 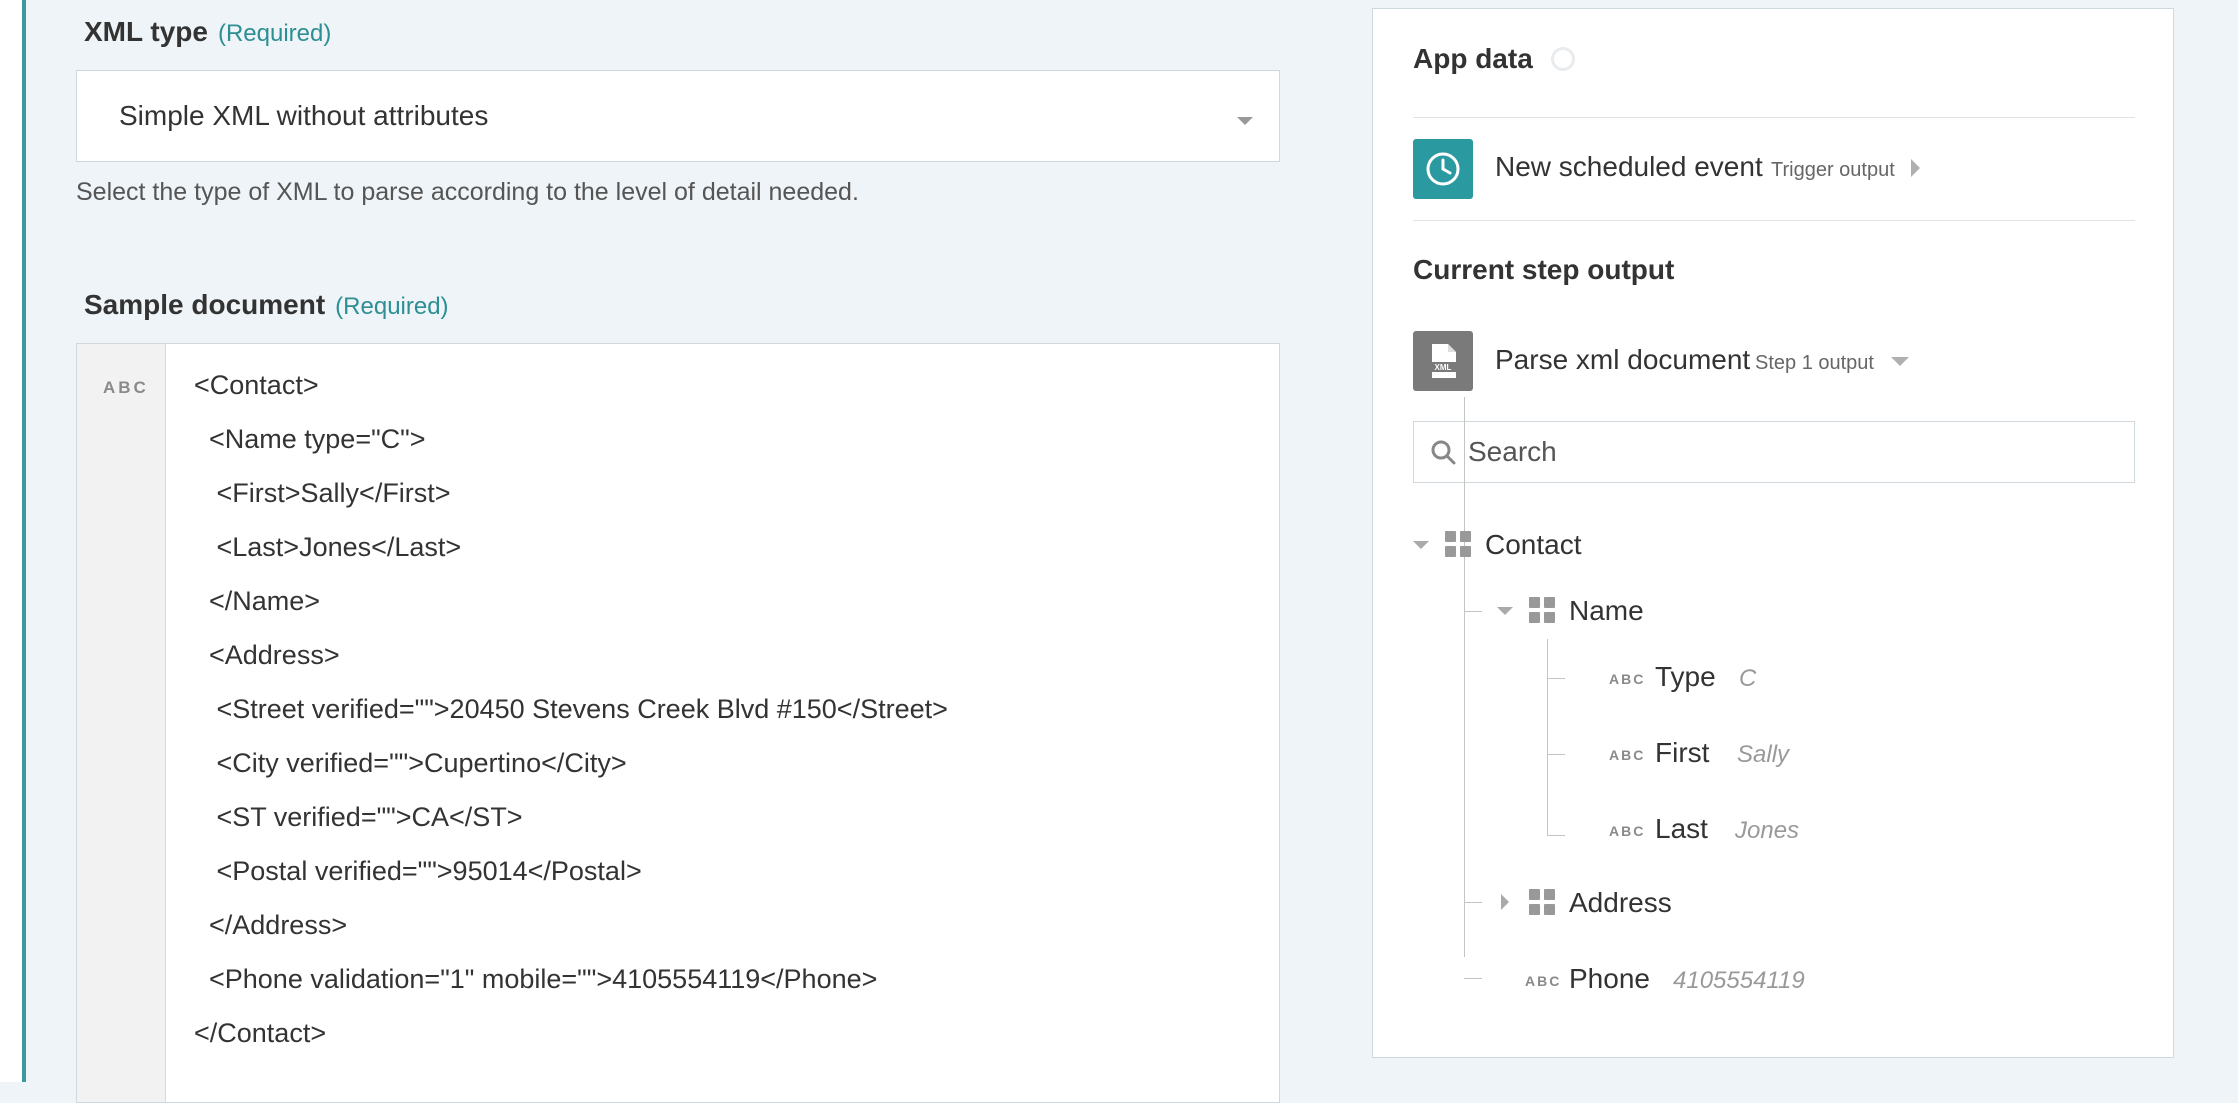 I want to click on sample-document-label: Sample document (Required), so click(x=266, y=305).